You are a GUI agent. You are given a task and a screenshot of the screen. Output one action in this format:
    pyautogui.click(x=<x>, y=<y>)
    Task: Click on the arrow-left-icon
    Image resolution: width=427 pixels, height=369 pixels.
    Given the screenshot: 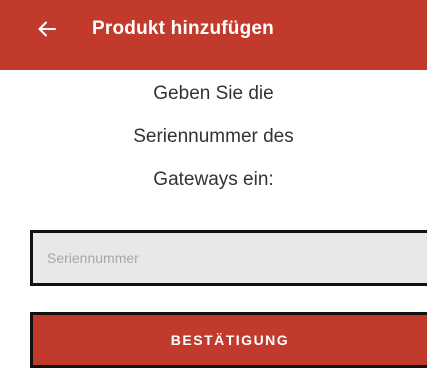 What is the action you would take?
    pyautogui.click(x=47, y=29)
    